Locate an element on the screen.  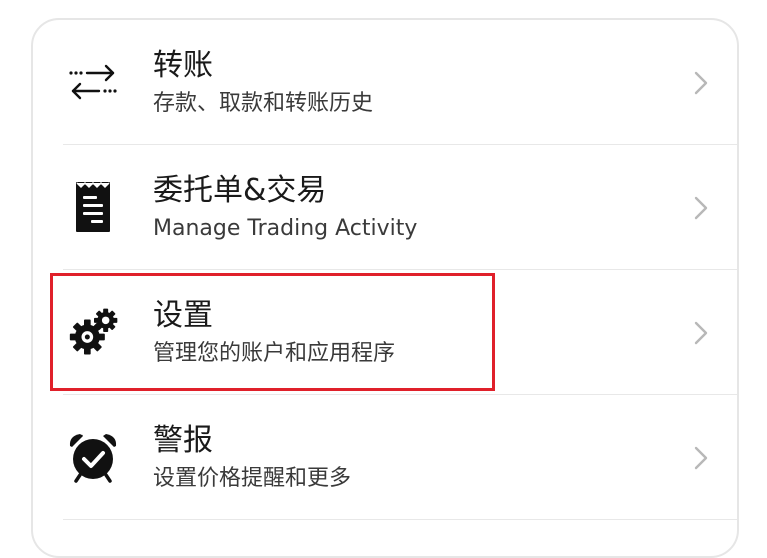
menu-item-subtitle: 管理您的账户和应用程序 is located at coordinates (274, 353).